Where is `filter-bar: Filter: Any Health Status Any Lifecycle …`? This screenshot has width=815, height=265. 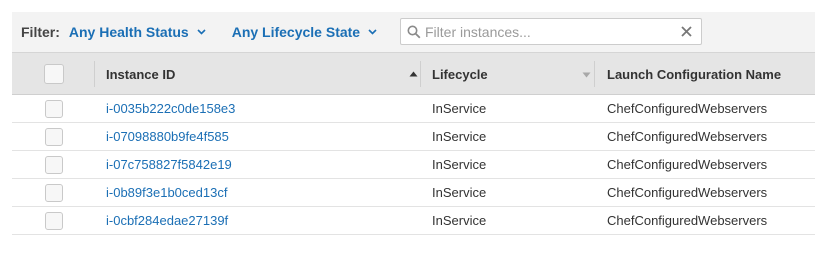
filter-bar: Filter: Any Health Status Any Lifecycle … is located at coordinates (413, 32).